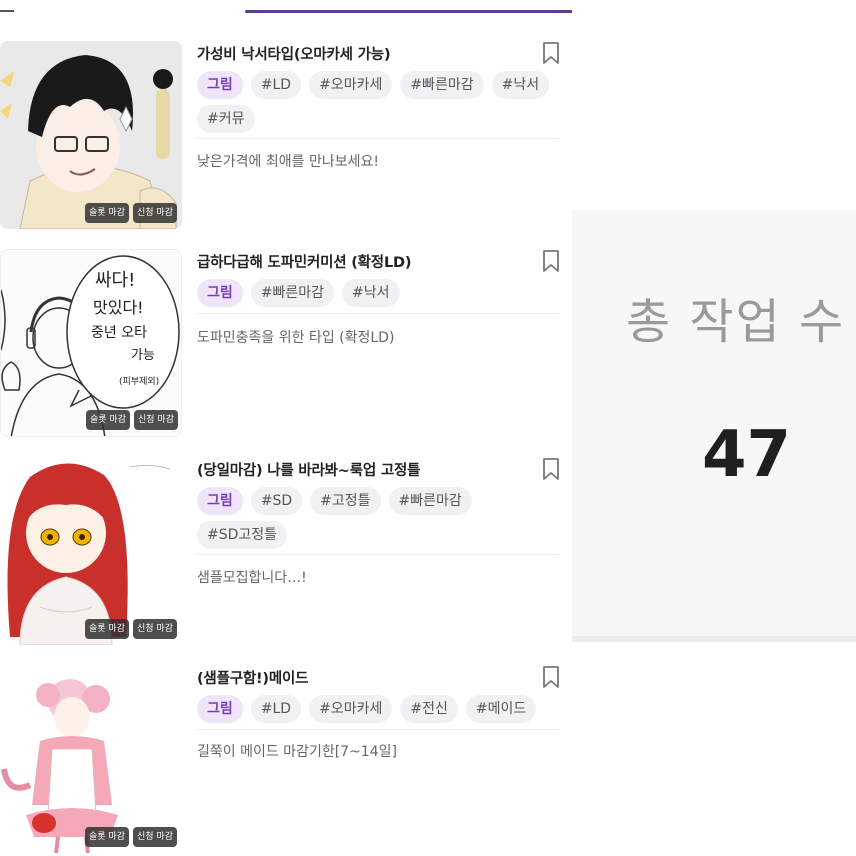  I want to click on total-works-value: 47, so click(747, 455).